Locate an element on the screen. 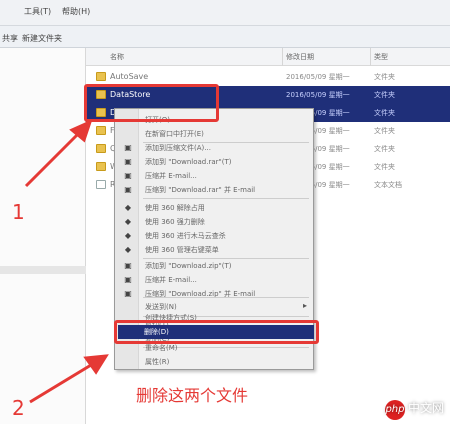 The image size is (450, 424). watermark: php 中文网 is located at coordinates (414, 409).